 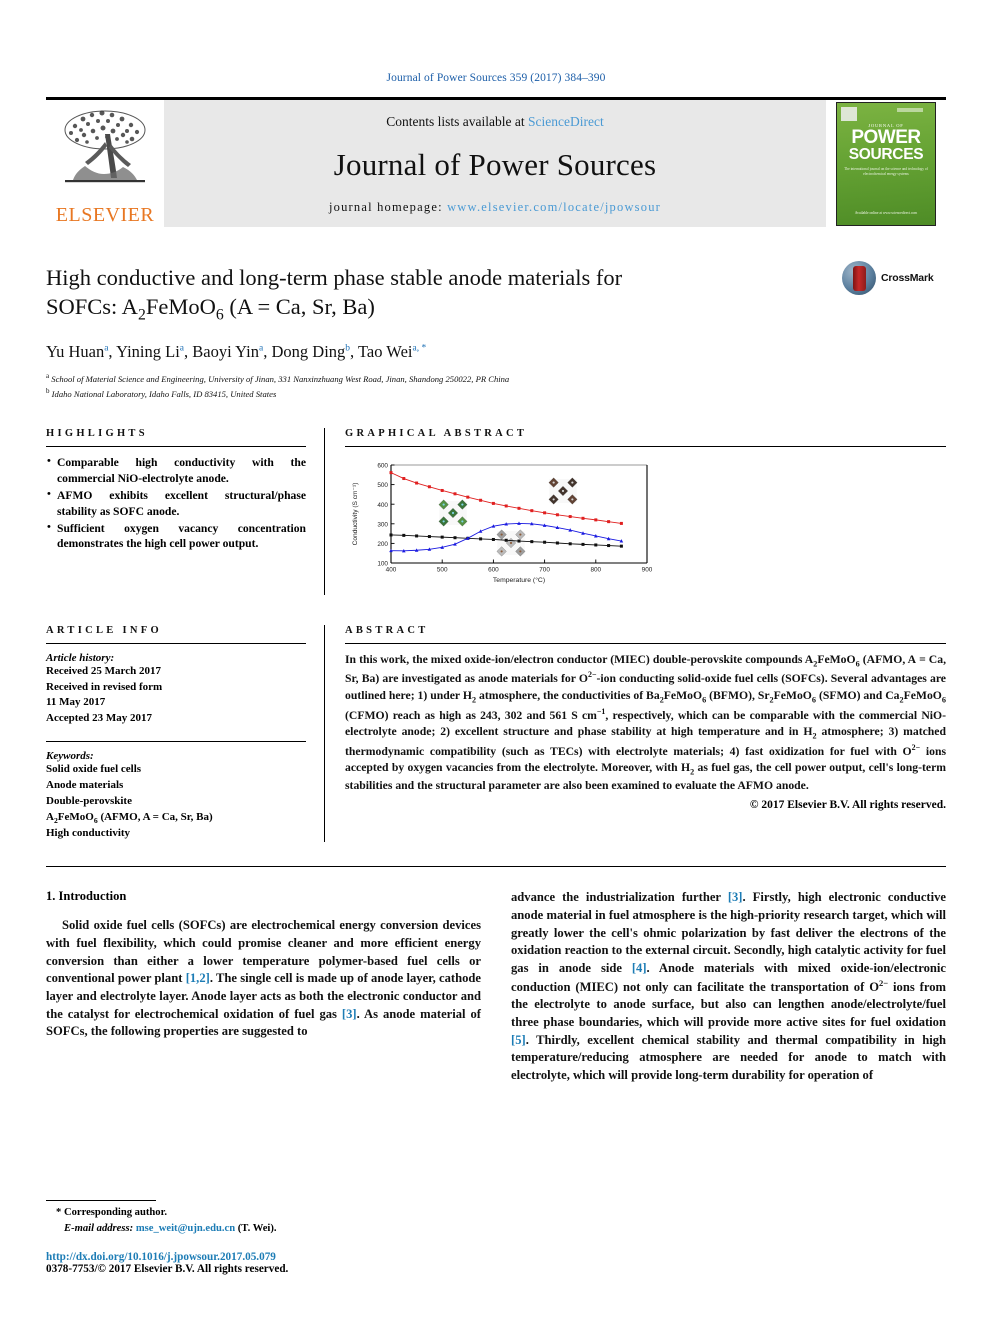 I want to click on author-name: Yu Huan, so click(x=75, y=351).